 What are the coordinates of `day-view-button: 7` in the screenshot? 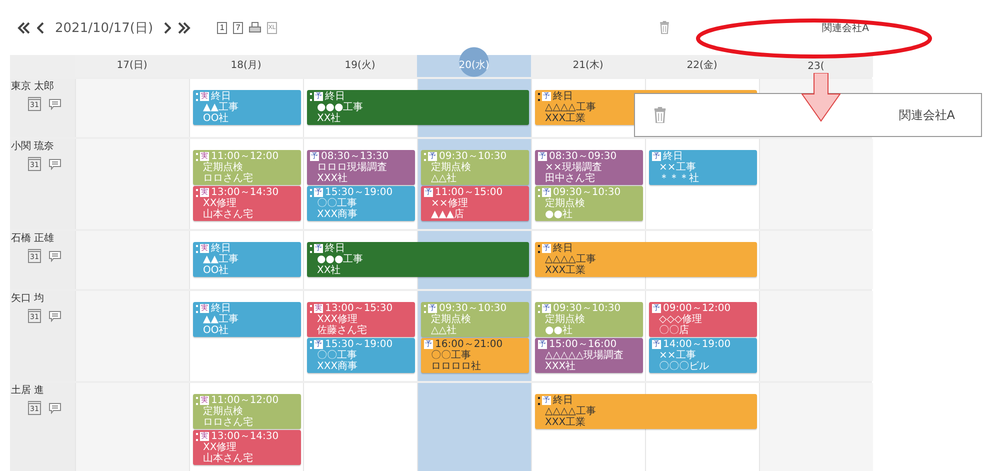 It's located at (238, 28).